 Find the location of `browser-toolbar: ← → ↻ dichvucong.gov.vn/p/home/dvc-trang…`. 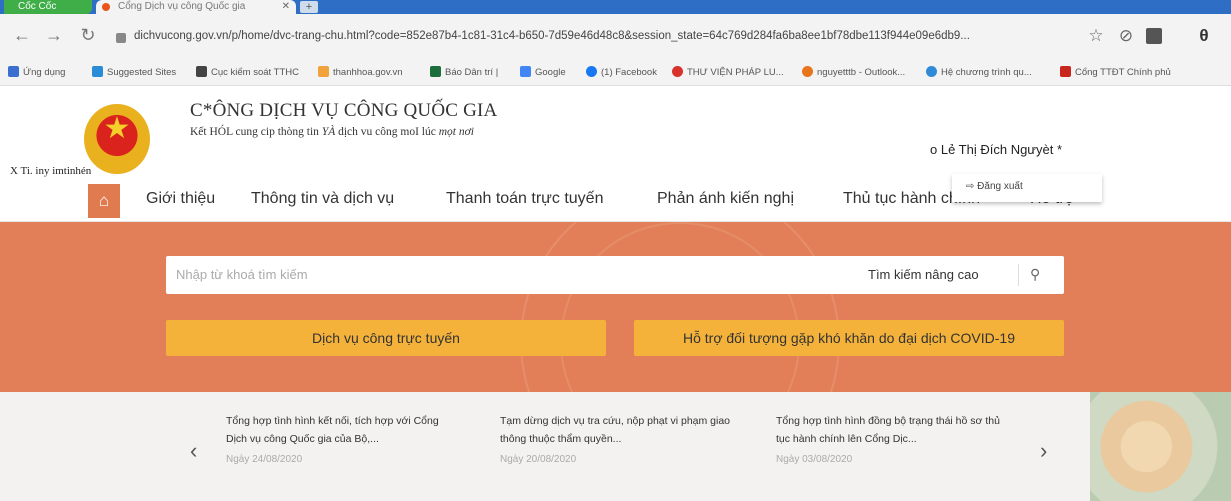

browser-toolbar: ← → ↻ dichvucong.gov.vn/p/home/dvc-trang… is located at coordinates (615, 37).